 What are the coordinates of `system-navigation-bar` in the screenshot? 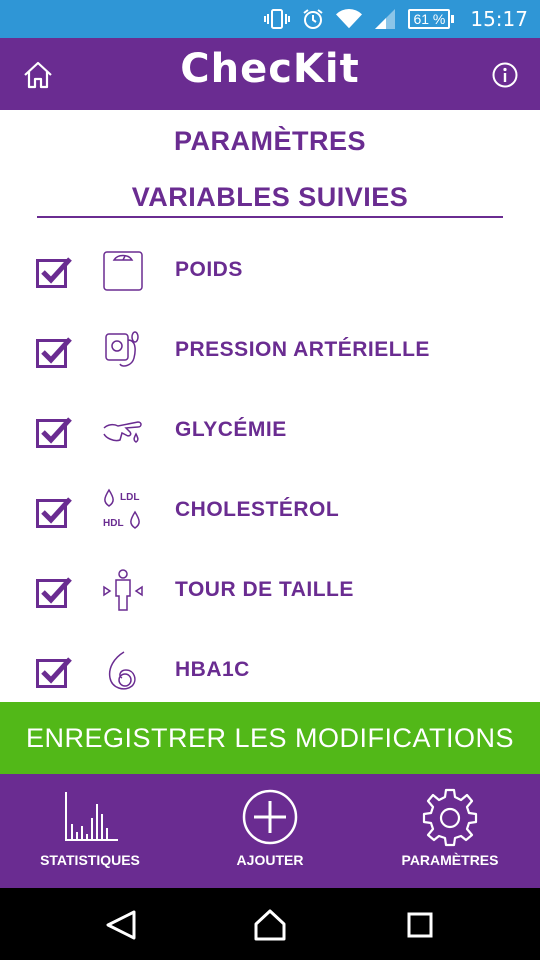 It's located at (270, 924).